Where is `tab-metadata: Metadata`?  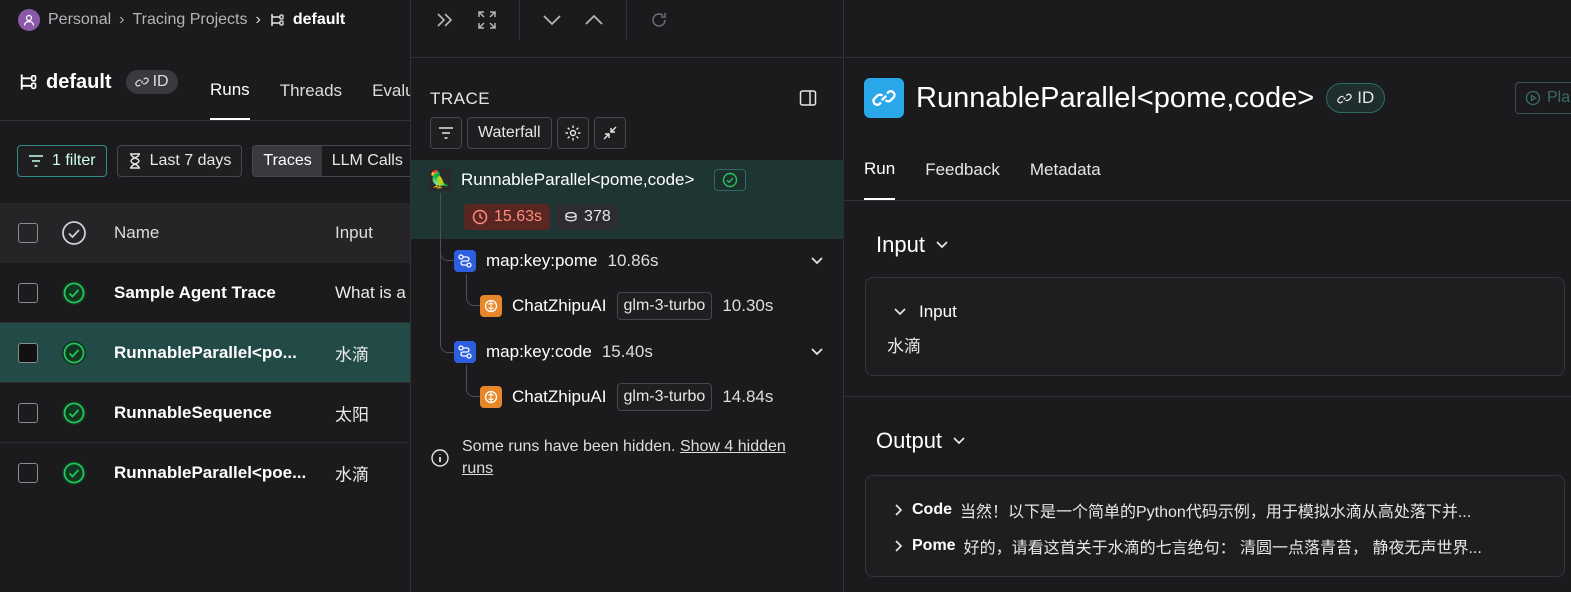 tab-metadata: Metadata is located at coordinates (1065, 170).